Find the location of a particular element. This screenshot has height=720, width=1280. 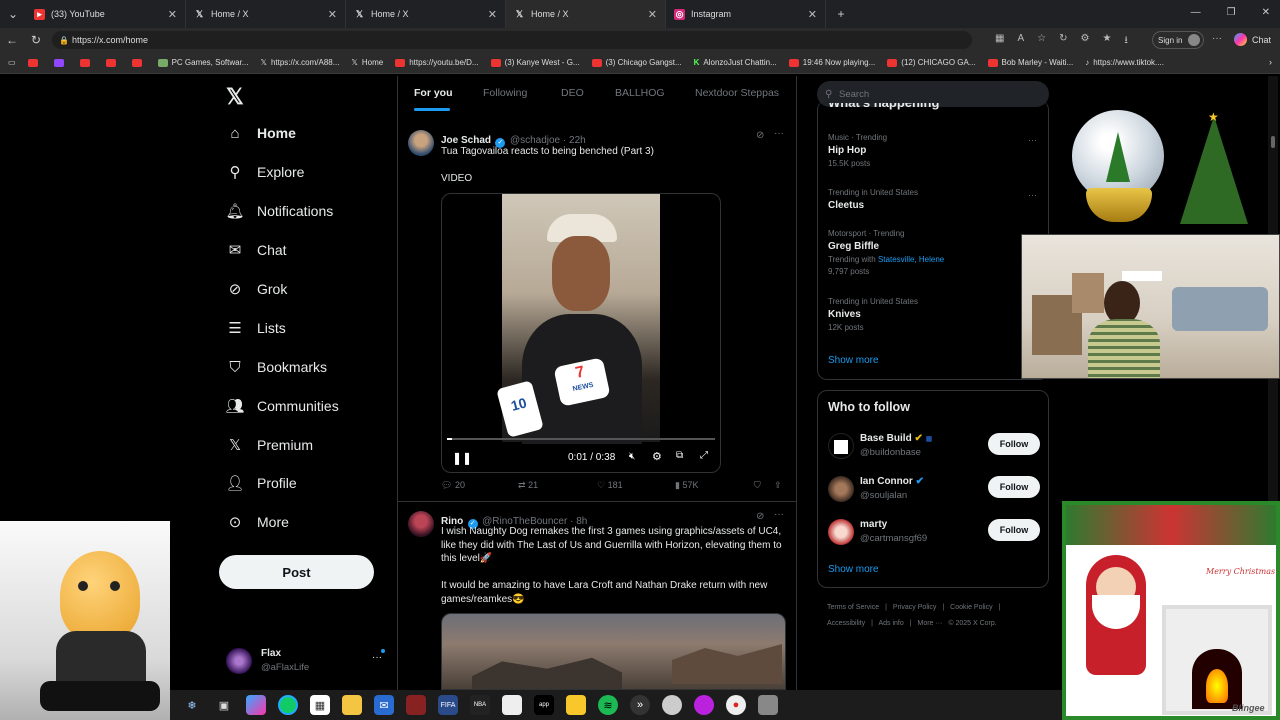

app-icon: ● is located at coordinates (736, 705).